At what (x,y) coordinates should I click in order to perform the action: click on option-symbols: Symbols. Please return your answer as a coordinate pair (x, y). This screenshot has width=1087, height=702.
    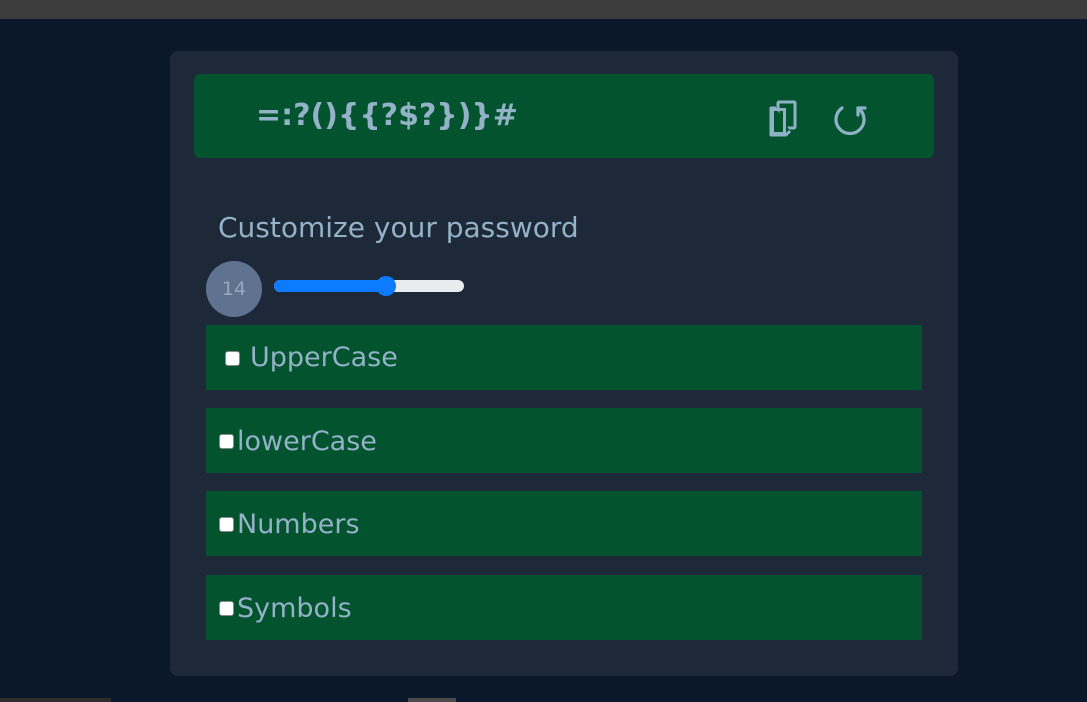
    Looking at the image, I should click on (564, 607).